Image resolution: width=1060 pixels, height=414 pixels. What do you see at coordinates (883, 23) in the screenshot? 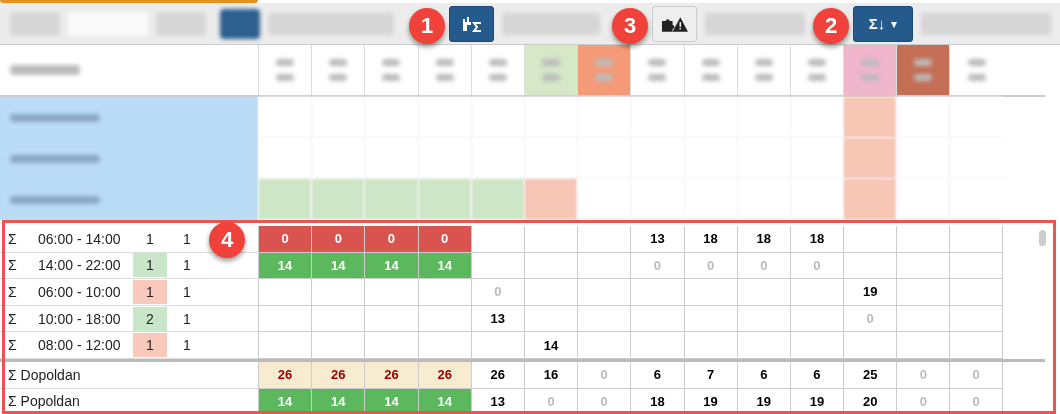
I see `sum-sort-button: Σ↓ ▾` at bounding box center [883, 23].